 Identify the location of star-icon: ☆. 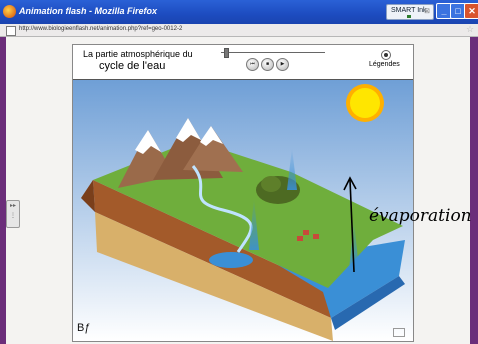
(470, 29).